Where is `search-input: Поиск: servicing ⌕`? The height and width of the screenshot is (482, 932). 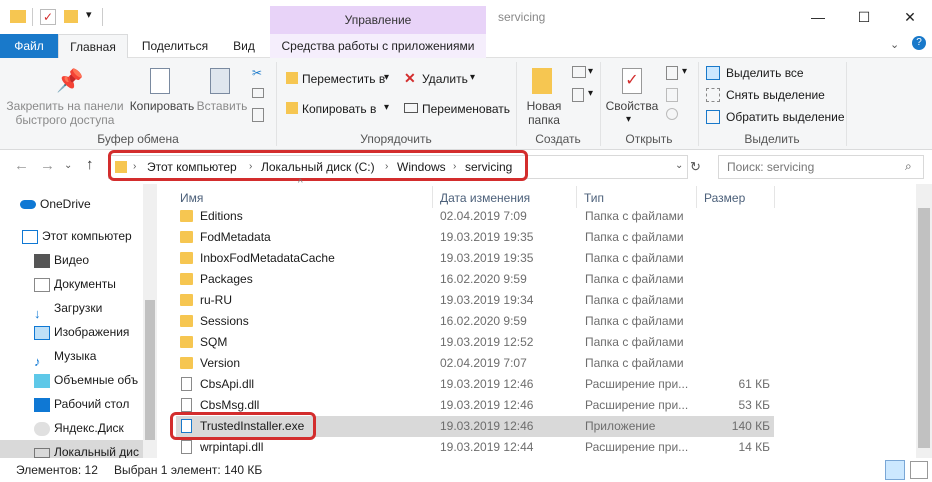 search-input: Поиск: servicing ⌕ is located at coordinates (821, 167).